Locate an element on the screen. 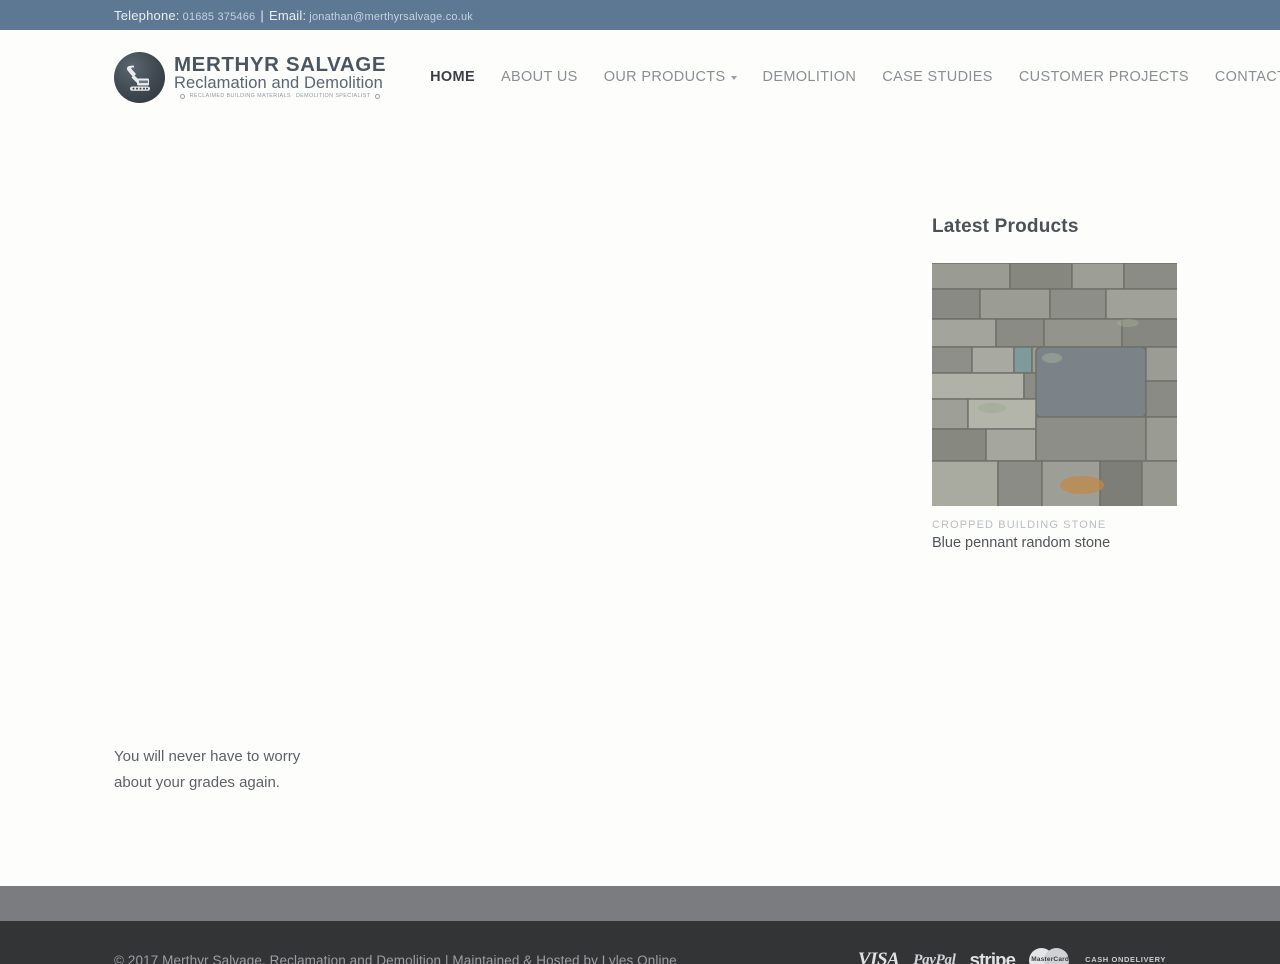 This screenshot has width=1280, height=964. nav-label-case-studies: CASE STUDIES is located at coordinates (937, 77).